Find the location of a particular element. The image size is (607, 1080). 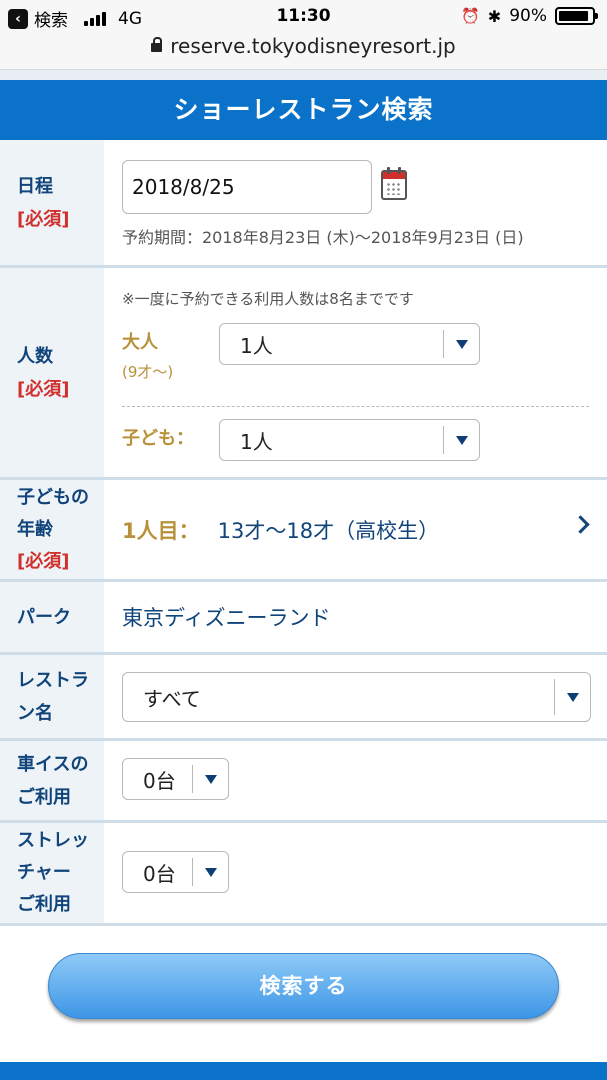

stretcher-label-line1: ストレッ is located at coordinates (53, 840).